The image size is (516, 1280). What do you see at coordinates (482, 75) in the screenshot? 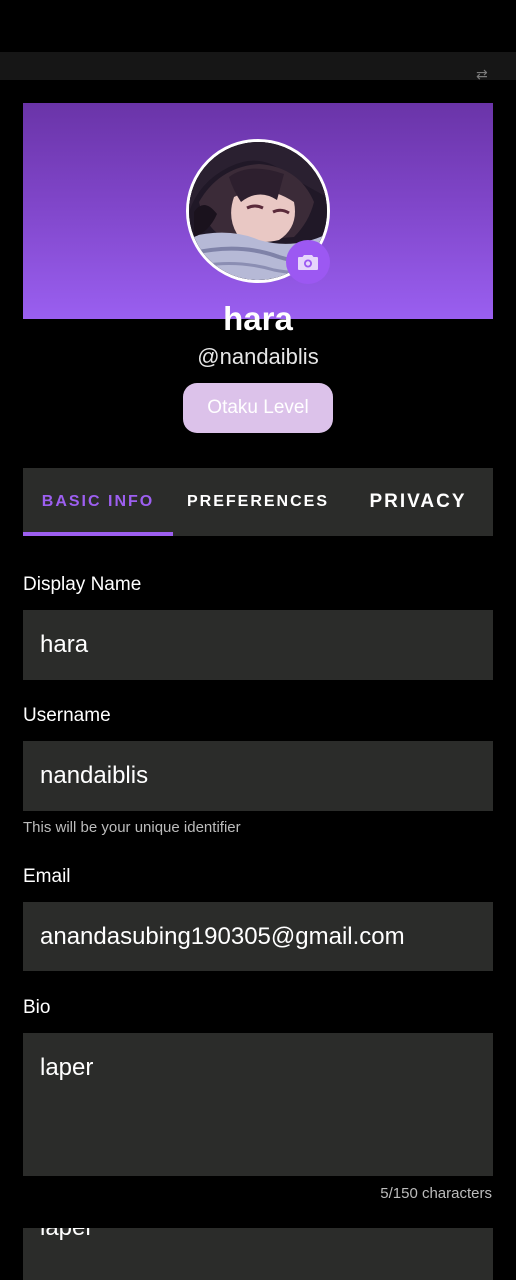
I see `sync-icon: ⇄` at bounding box center [482, 75].